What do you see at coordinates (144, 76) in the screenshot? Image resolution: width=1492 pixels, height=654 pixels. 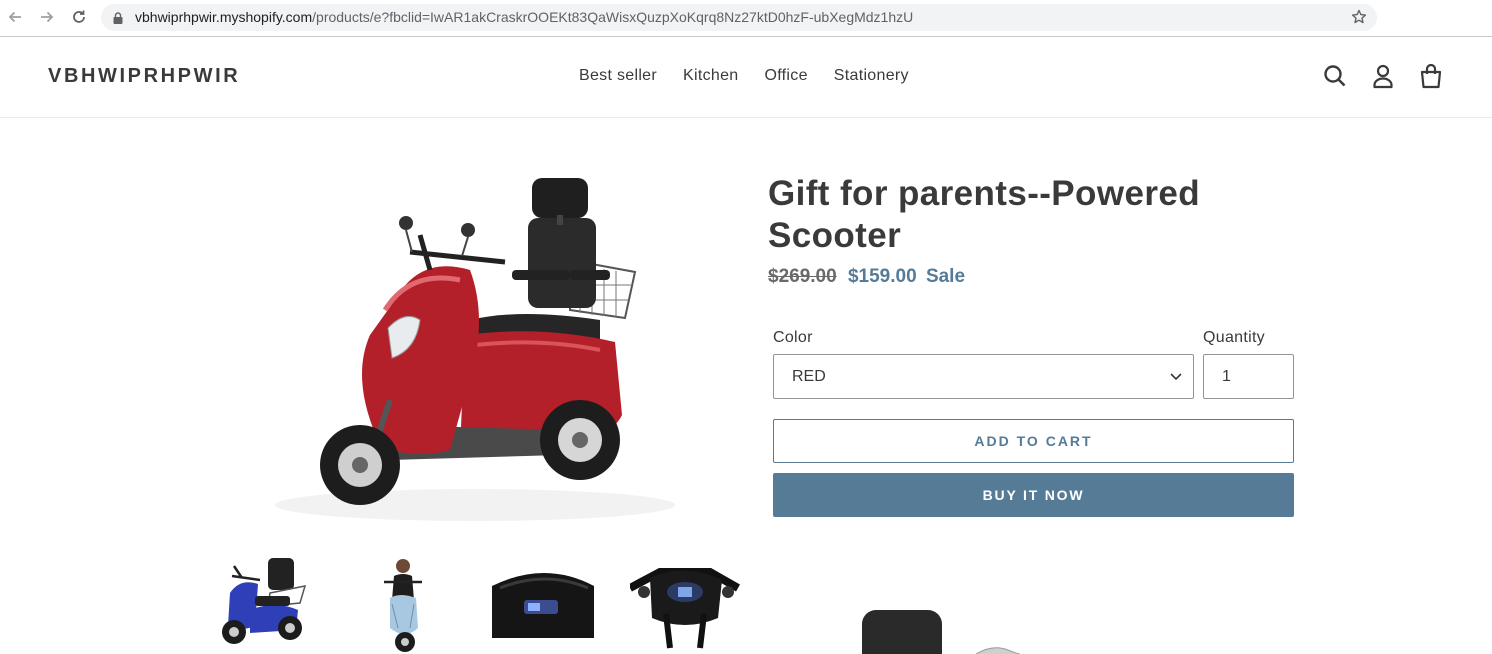 I see `store-logo: VBHWIPRHPWIR` at bounding box center [144, 76].